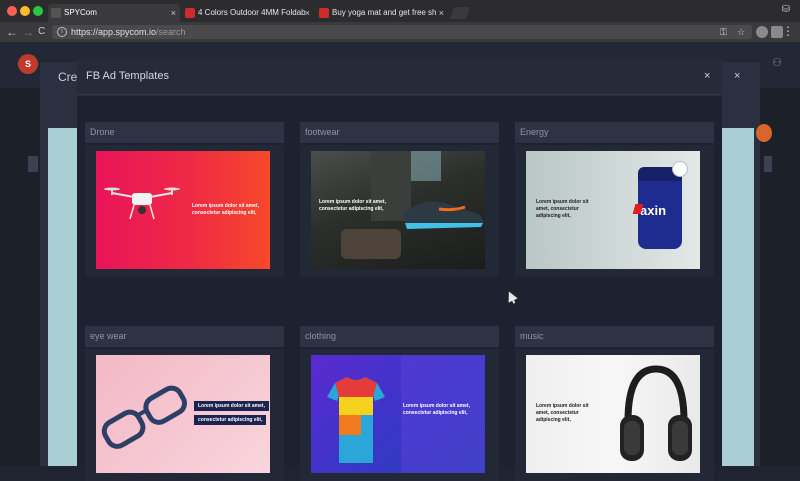 The width and height of the screenshot is (800, 481). What do you see at coordinates (184, 132) in the screenshot?
I see `template-label: Drone` at bounding box center [184, 132].